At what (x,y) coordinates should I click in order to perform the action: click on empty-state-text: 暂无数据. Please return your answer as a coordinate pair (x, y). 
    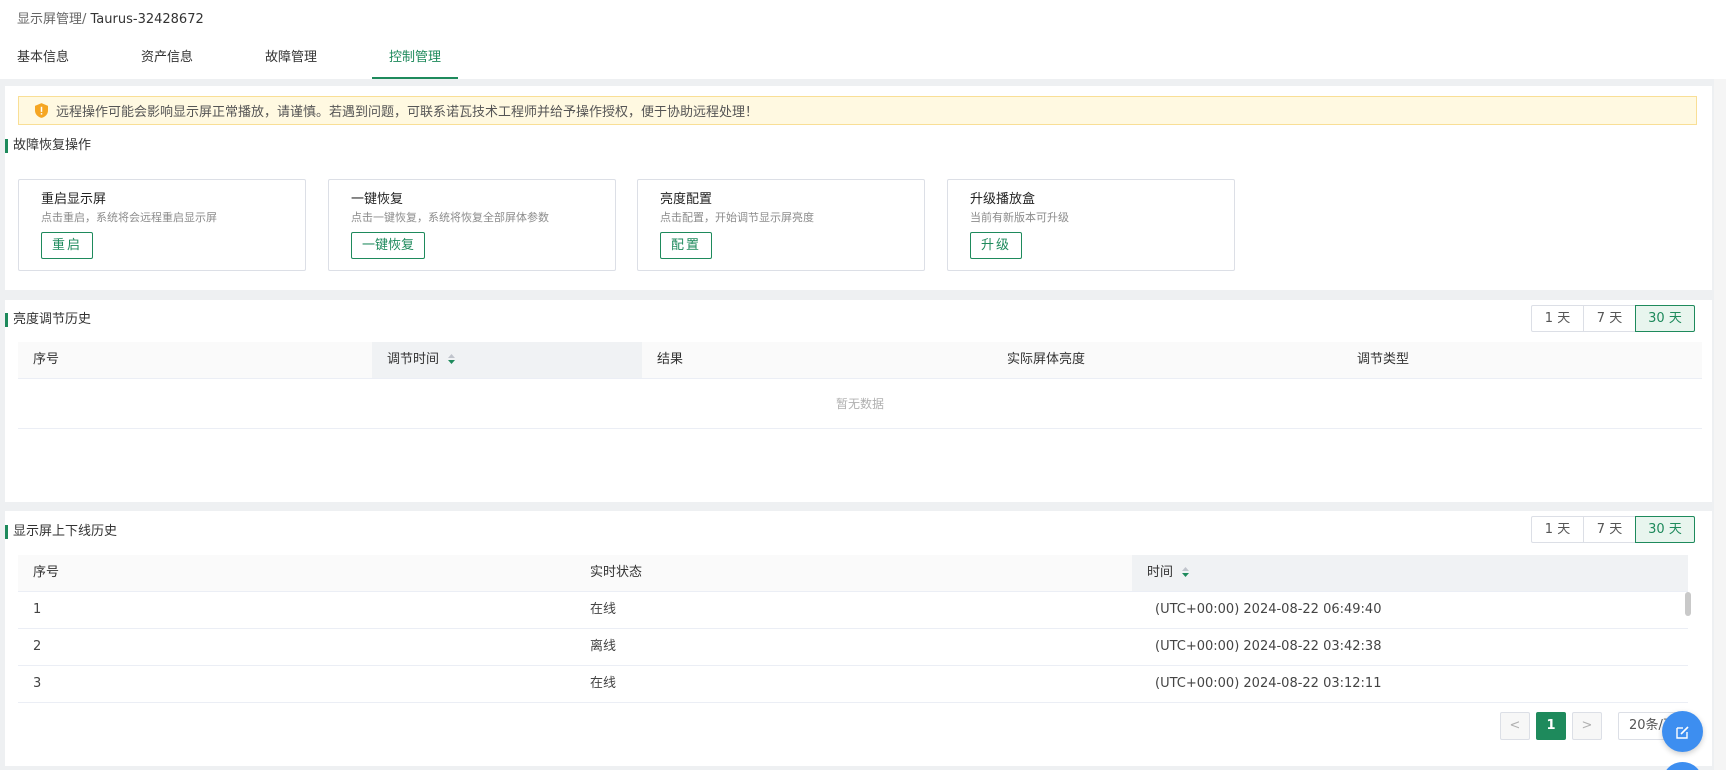
    Looking at the image, I should click on (860, 404).